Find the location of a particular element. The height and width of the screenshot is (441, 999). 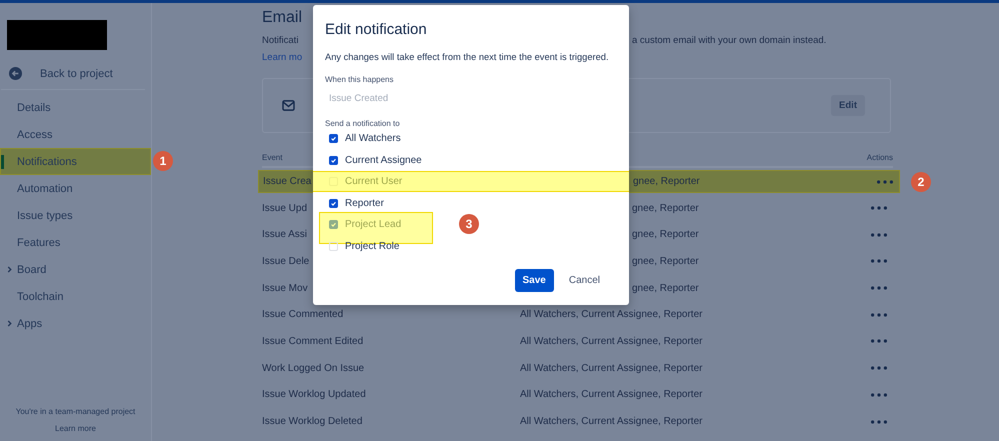

checkbox-label: Reporter is located at coordinates (364, 203).